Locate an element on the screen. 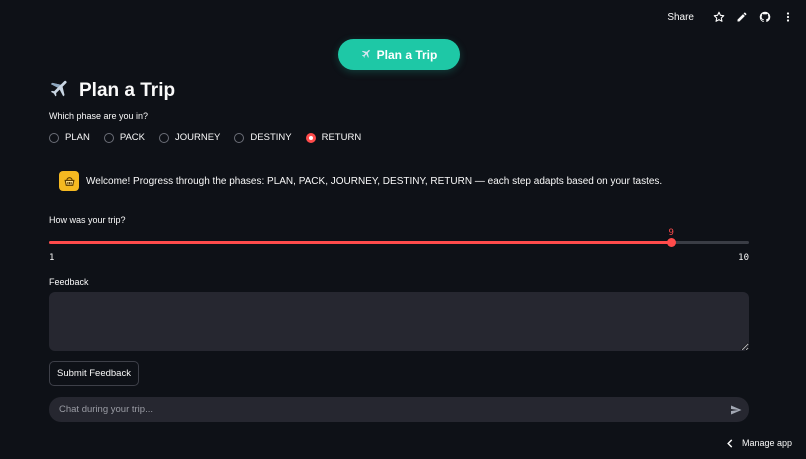  phase-radio-group: PLAN PACK JOURNEY DESTINY RETURN is located at coordinates (212, 137).